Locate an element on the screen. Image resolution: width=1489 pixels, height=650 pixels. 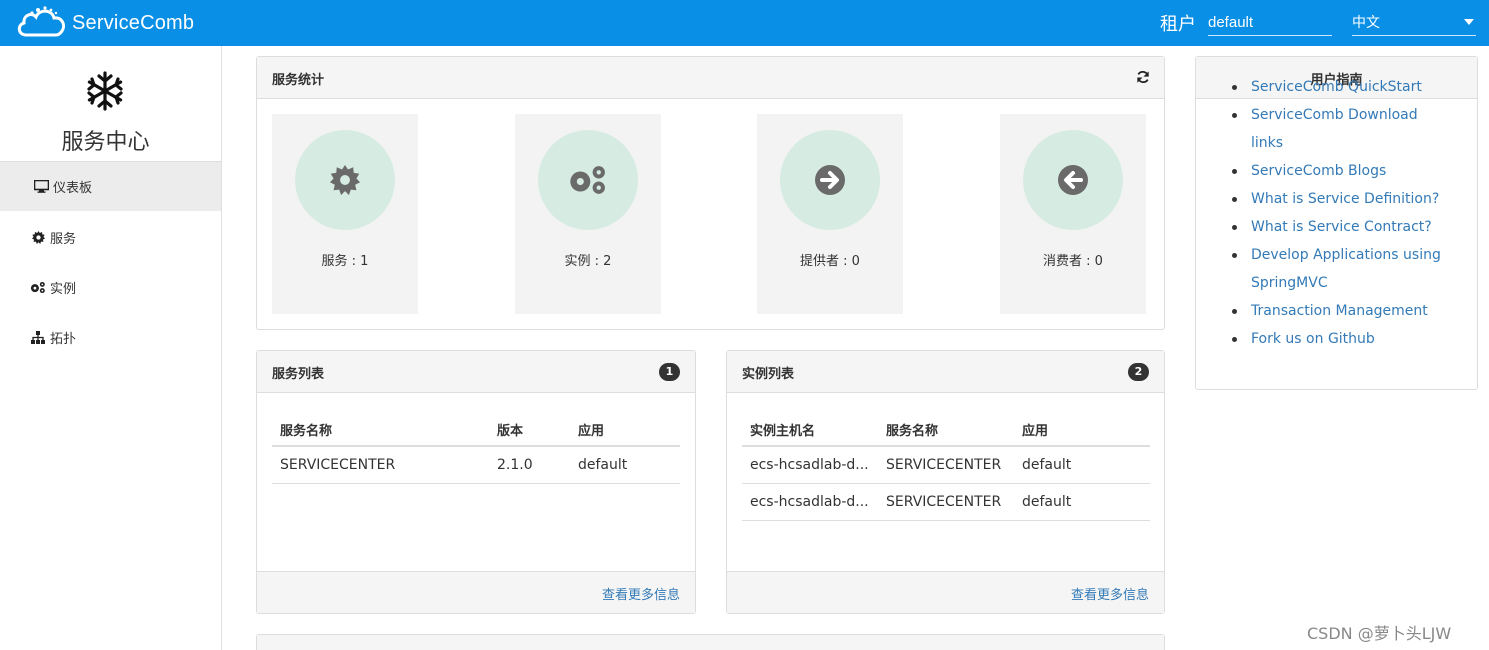
panel-header is located at coordinates (710, 642).